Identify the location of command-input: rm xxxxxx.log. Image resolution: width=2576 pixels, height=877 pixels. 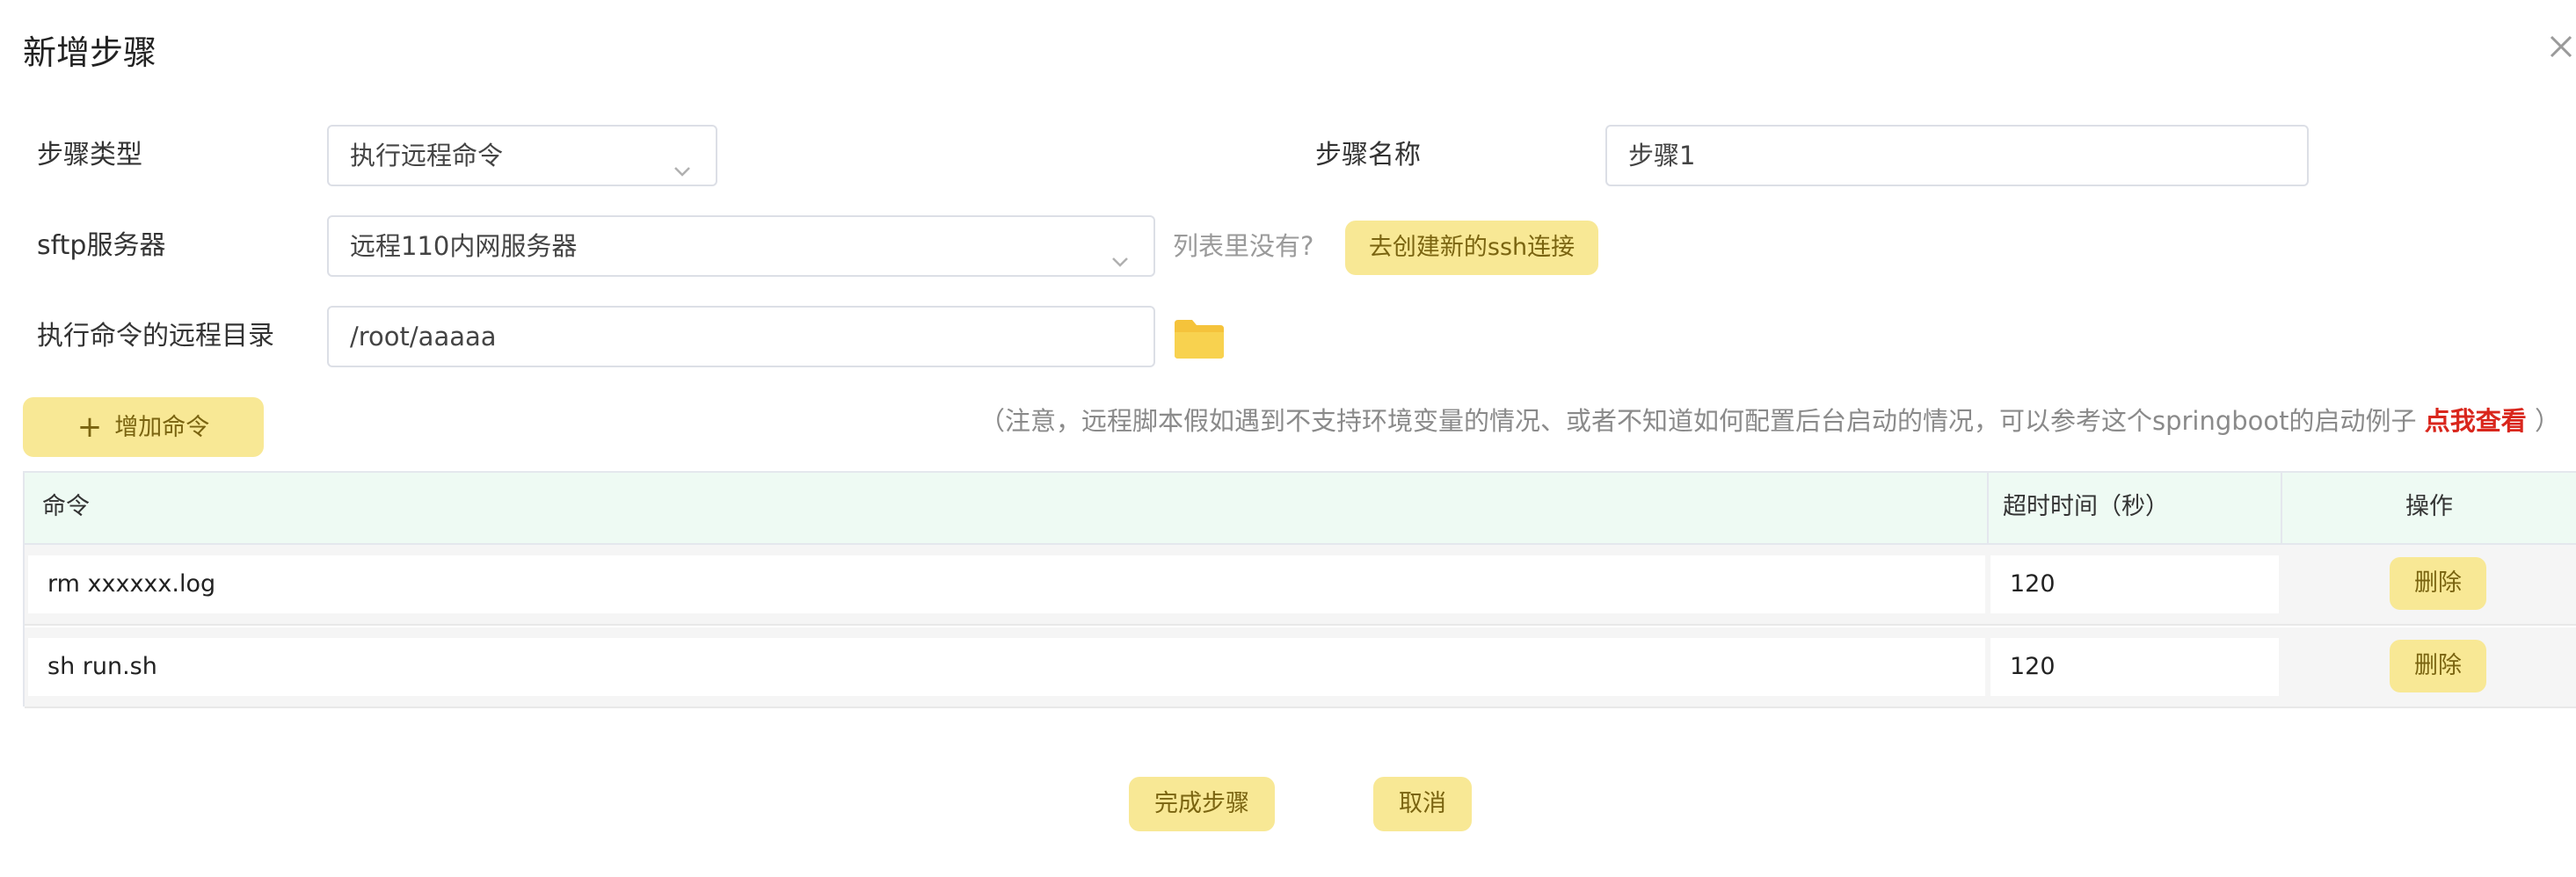
(1006, 584).